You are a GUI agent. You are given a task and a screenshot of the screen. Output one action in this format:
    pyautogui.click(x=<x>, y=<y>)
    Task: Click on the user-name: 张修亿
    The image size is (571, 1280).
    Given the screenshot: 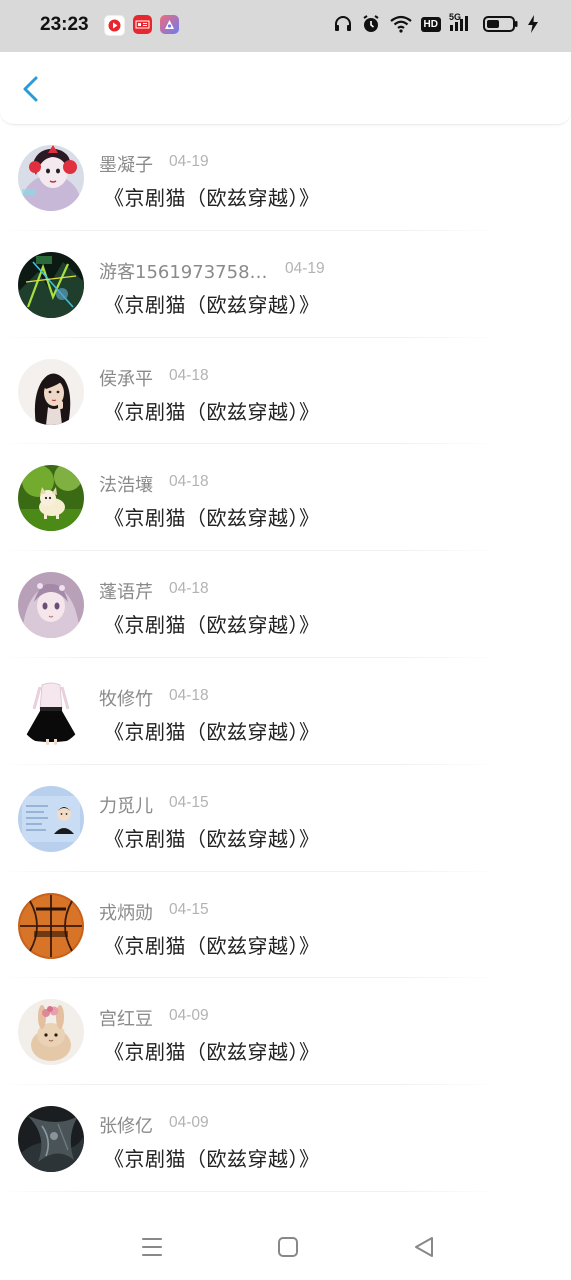 What is the action you would take?
    pyautogui.click(x=126, y=1127)
    